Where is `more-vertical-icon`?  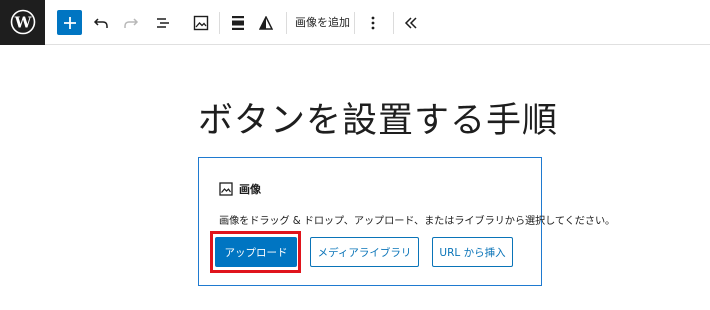 more-vertical-icon is located at coordinates (373, 23).